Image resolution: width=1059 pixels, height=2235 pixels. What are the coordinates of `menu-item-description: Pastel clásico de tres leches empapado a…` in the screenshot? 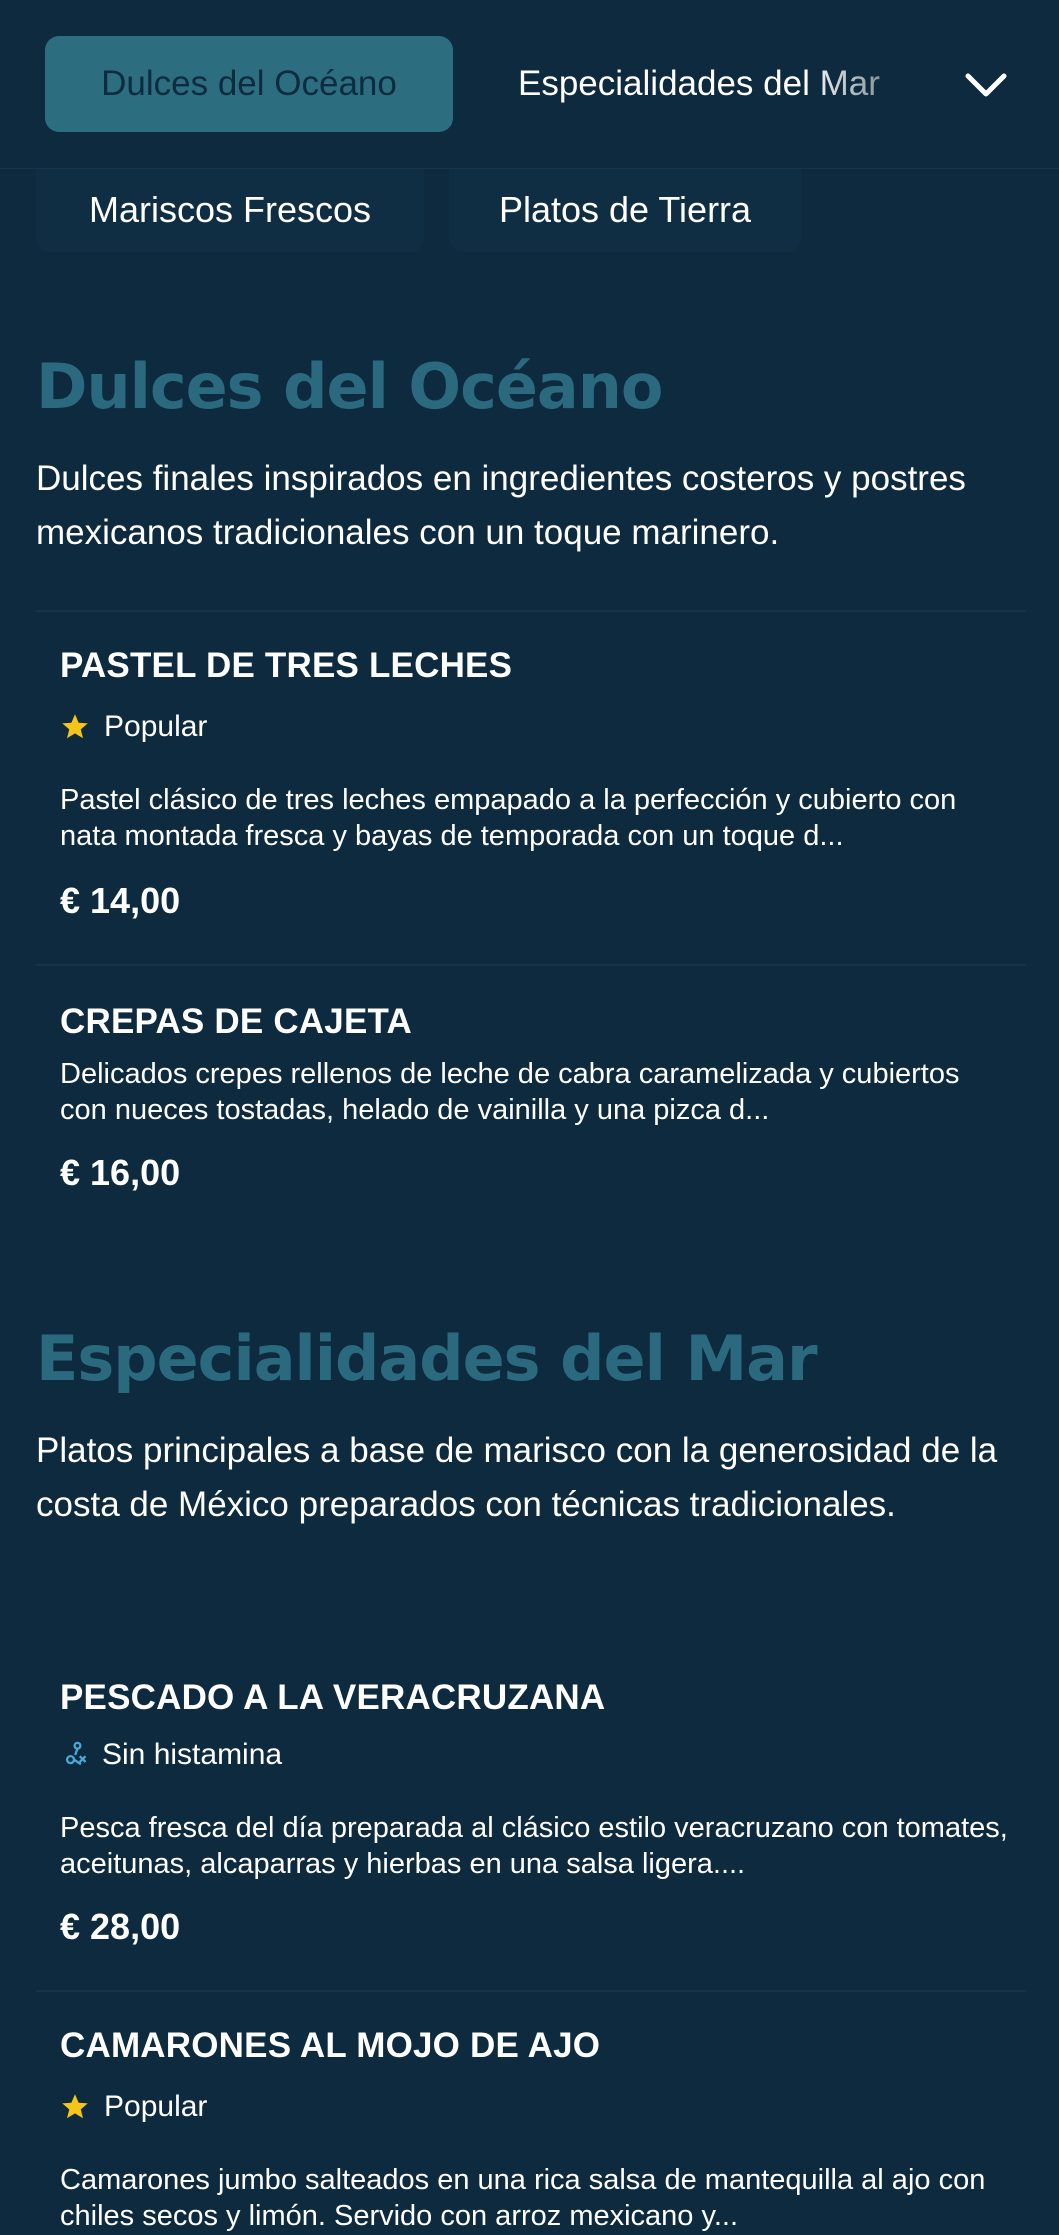 It's located at (508, 818).